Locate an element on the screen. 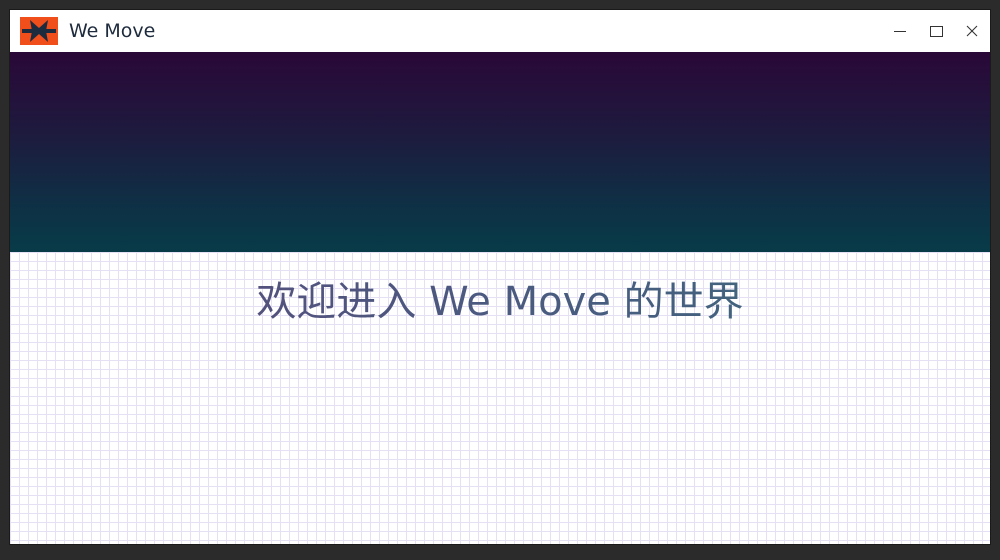 Image resolution: width=1000 pixels, height=560 pixels. app-logo-icon is located at coordinates (39, 31).